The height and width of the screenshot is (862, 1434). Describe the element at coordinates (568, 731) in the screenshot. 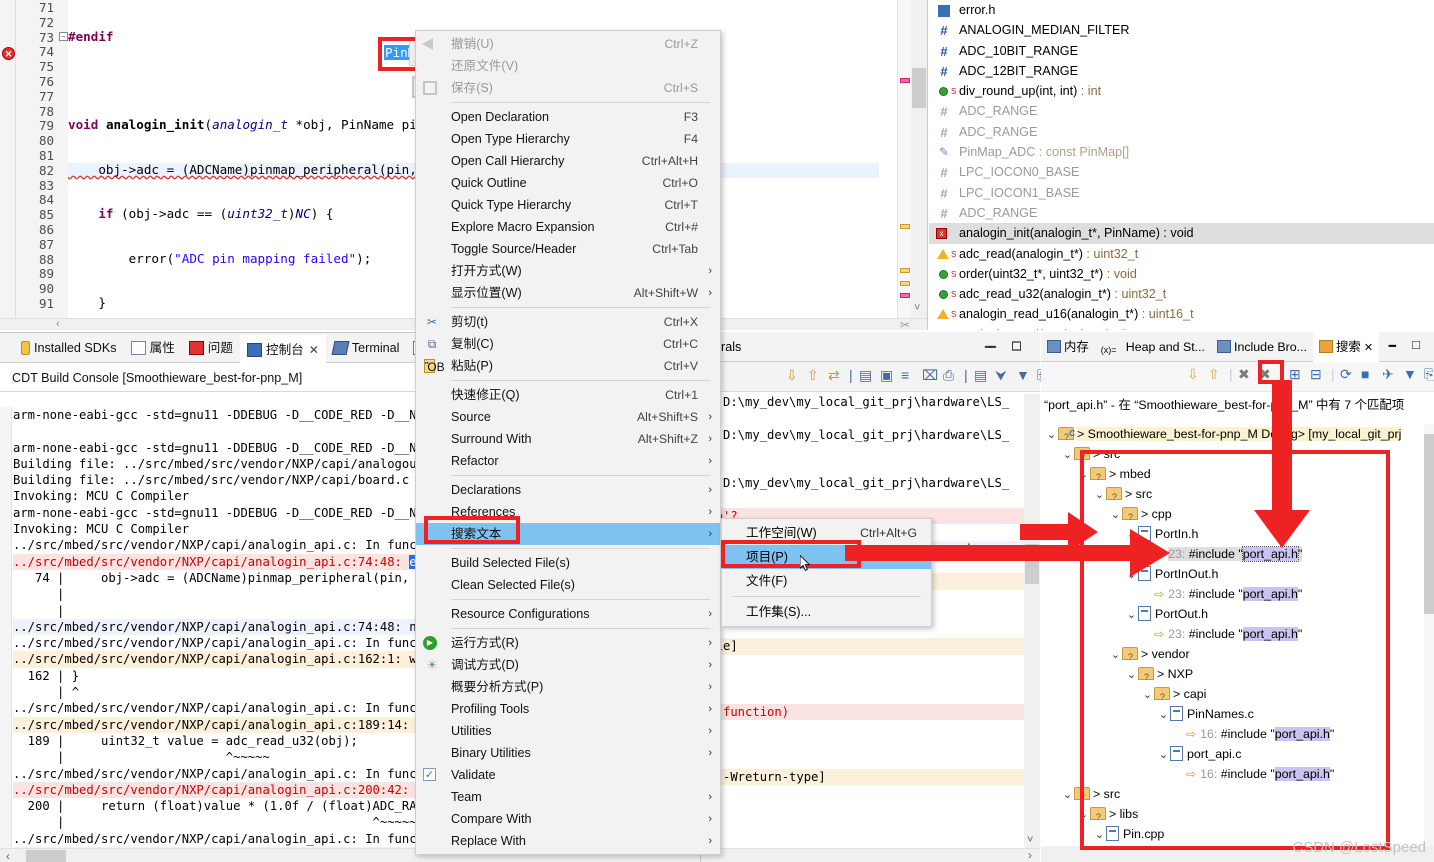

I see `menu-item-utilities: Utilities ›` at that location.